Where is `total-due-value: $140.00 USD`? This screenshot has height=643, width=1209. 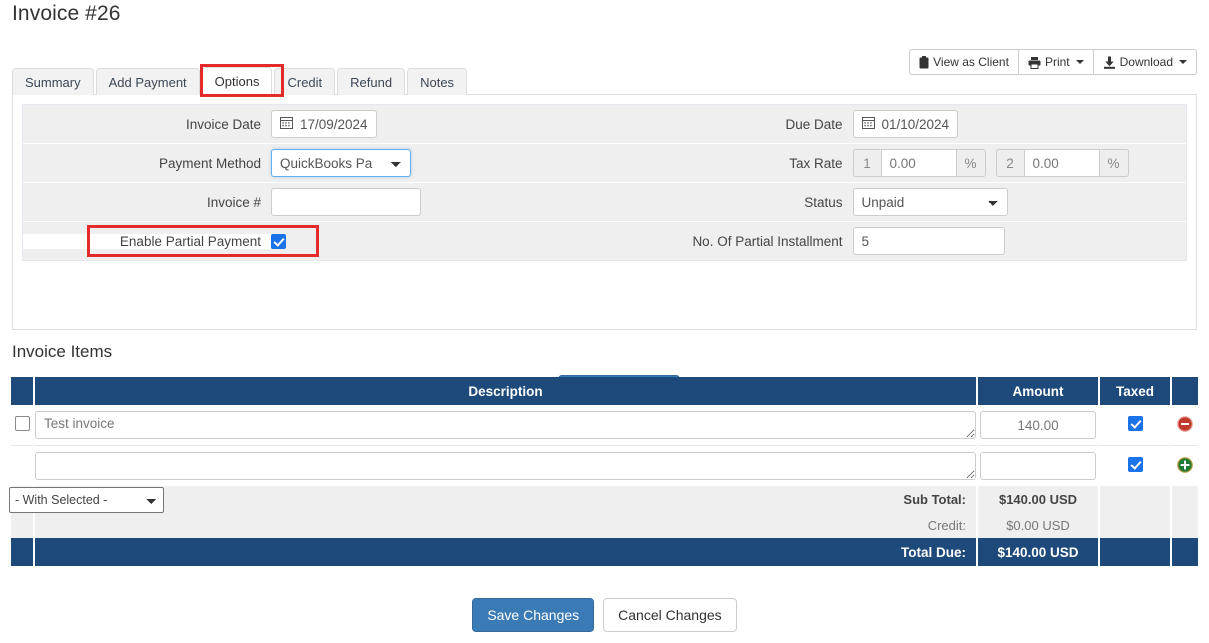
total-due-value: $140.00 USD is located at coordinates (1038, 552).